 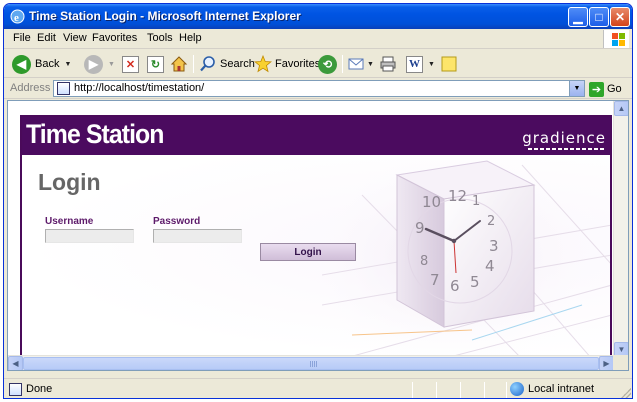 What do you see at coordinates (197, 236) in the screenshot?
I see `password-input` at bounding box center [197, 236].